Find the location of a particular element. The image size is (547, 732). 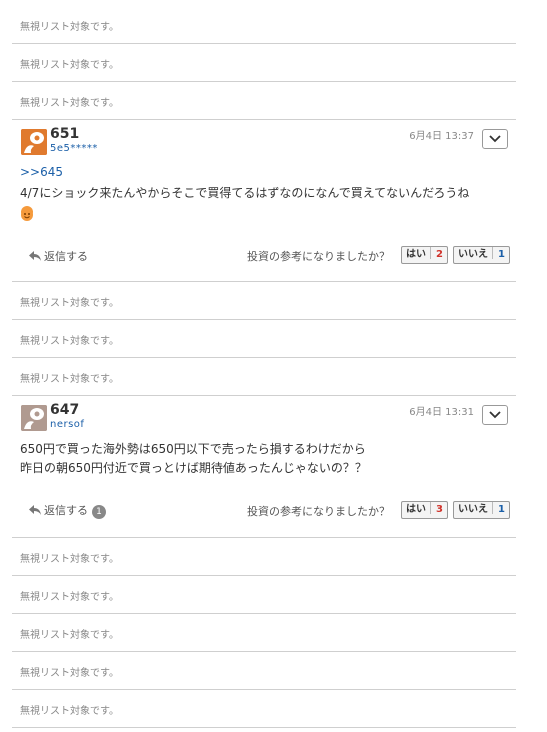

comment-body-line: 昨日の朝650円付近で買っとけば期待値あったんじゃないの？？ is located at coordinates (193, 468).